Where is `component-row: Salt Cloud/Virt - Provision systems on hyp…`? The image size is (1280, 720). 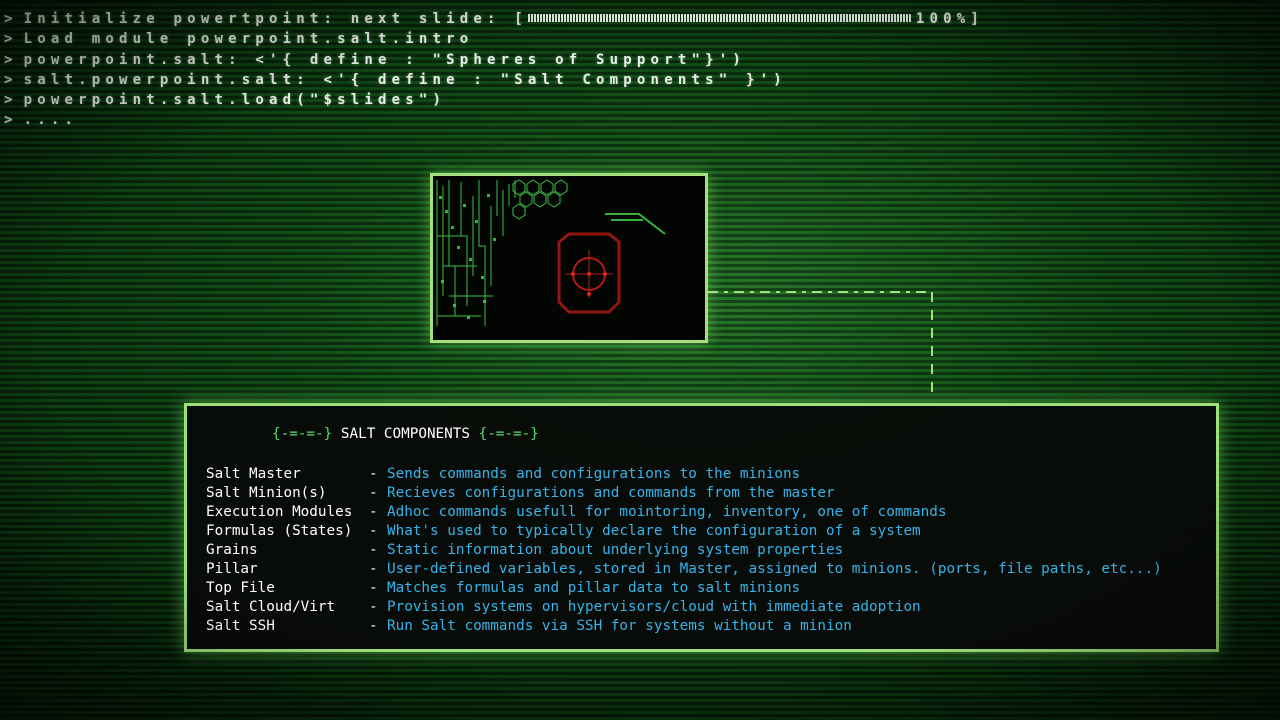 component-row: Salt Cloud/Virt - Provision systems on hyp… is located at coordinates (684, 607).